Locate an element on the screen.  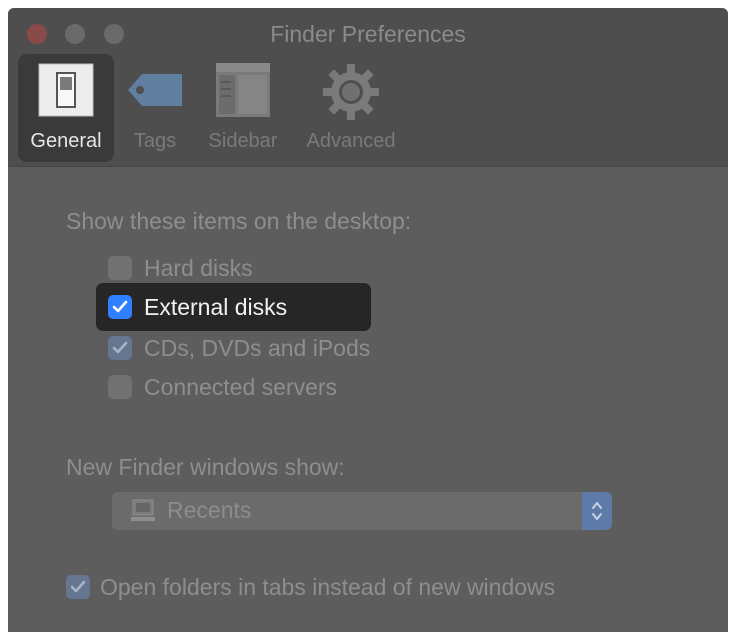
tab-tags-label: Tags is located at coordinates (155, 141).